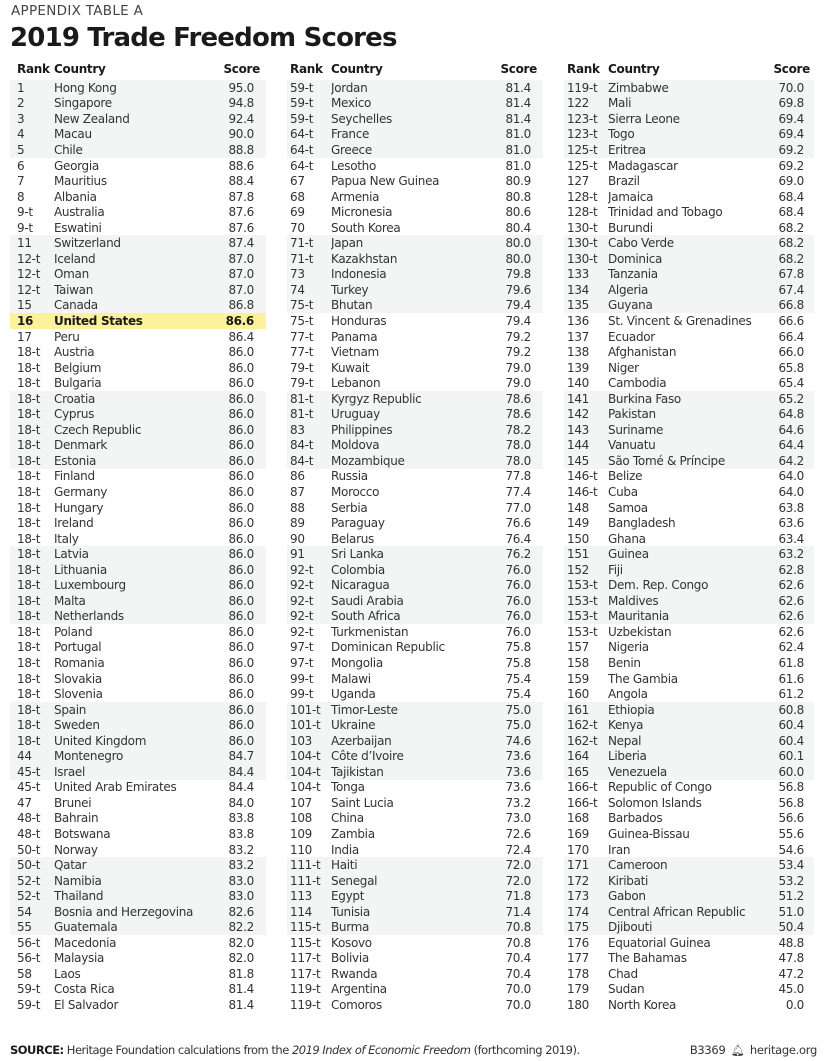 This screenshot has width=825, height=1061. What do you see at coordinates (638, 616) in the screenshot?
I see `country-cell: Mauritania` at bounding box center [638, 616].